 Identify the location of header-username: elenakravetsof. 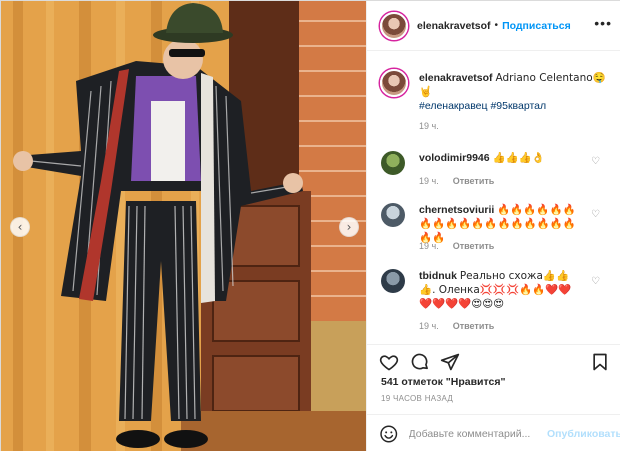
(454, 26).